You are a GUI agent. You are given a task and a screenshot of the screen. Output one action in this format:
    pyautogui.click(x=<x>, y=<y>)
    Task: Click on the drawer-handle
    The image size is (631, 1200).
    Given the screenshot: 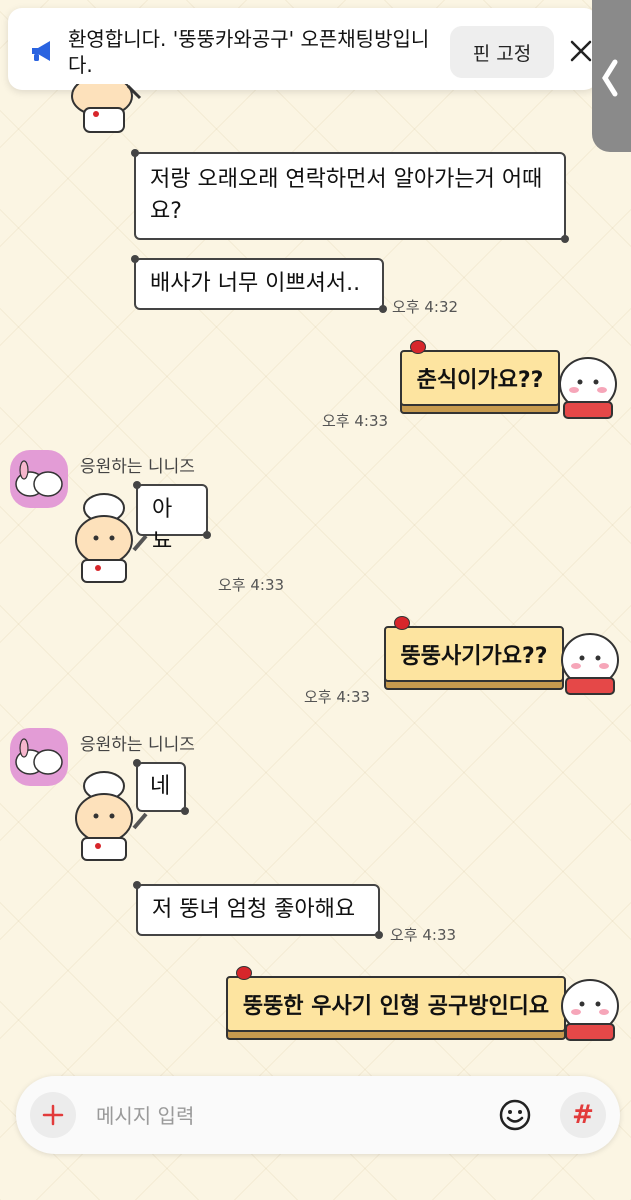 What is the action you would take?
    pyautogui.click(x=611, y=76)
    